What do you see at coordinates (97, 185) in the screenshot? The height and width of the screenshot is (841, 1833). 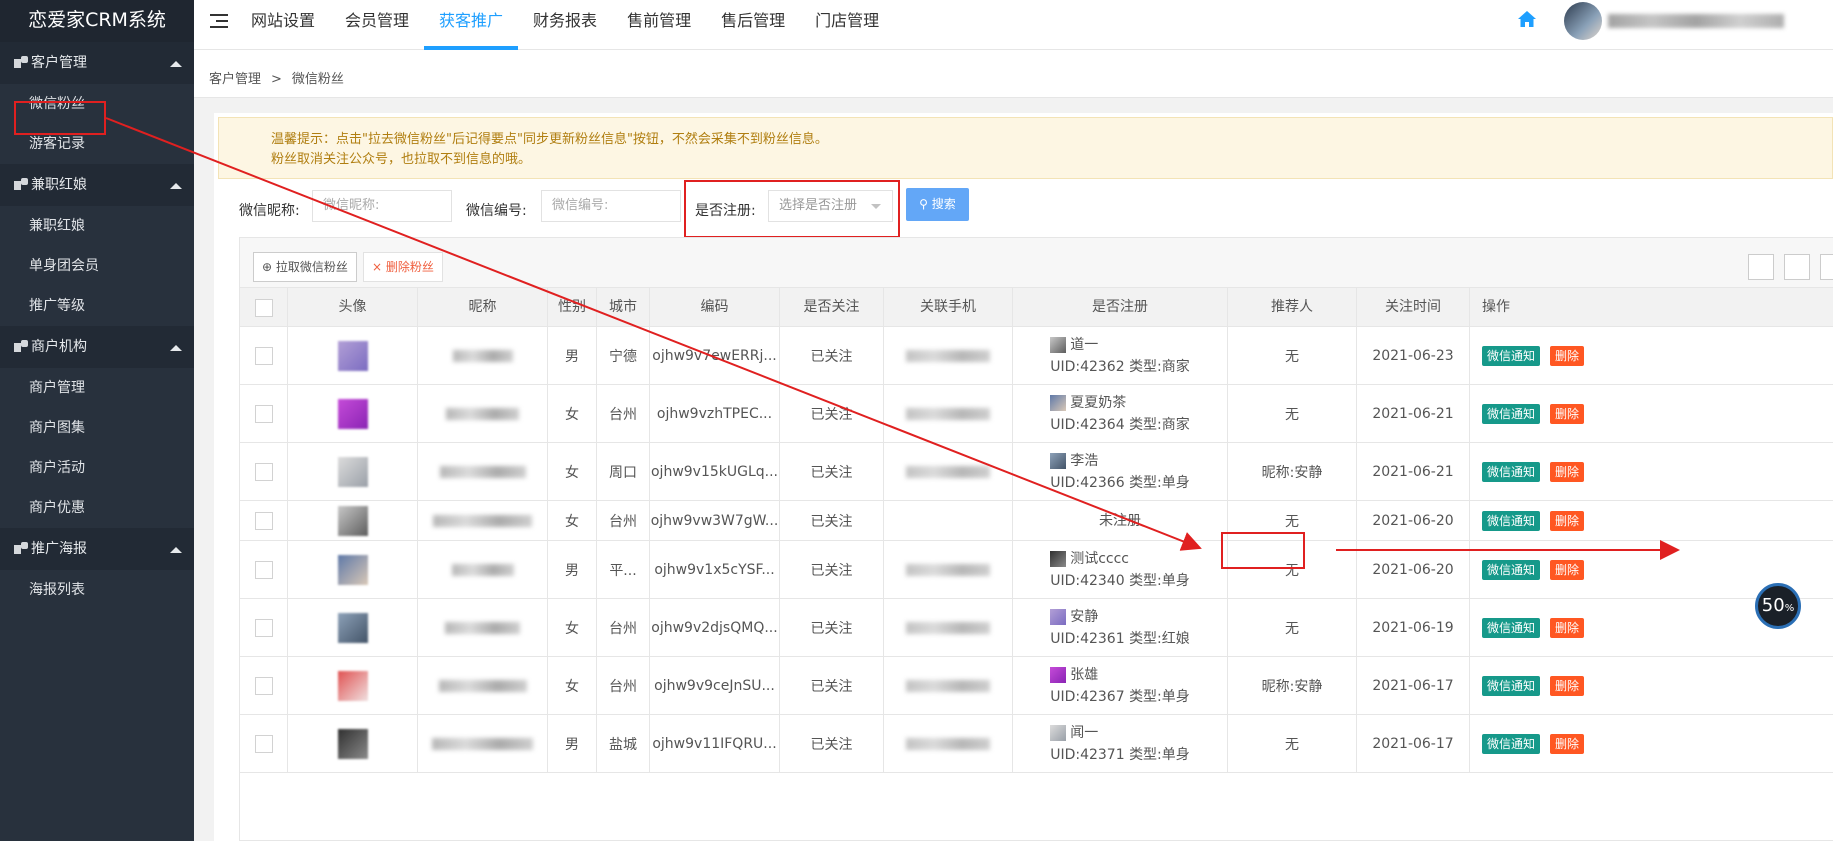 I see `sidebar-group-parttime: 兼职红娘` at bounding box center [97, 185].